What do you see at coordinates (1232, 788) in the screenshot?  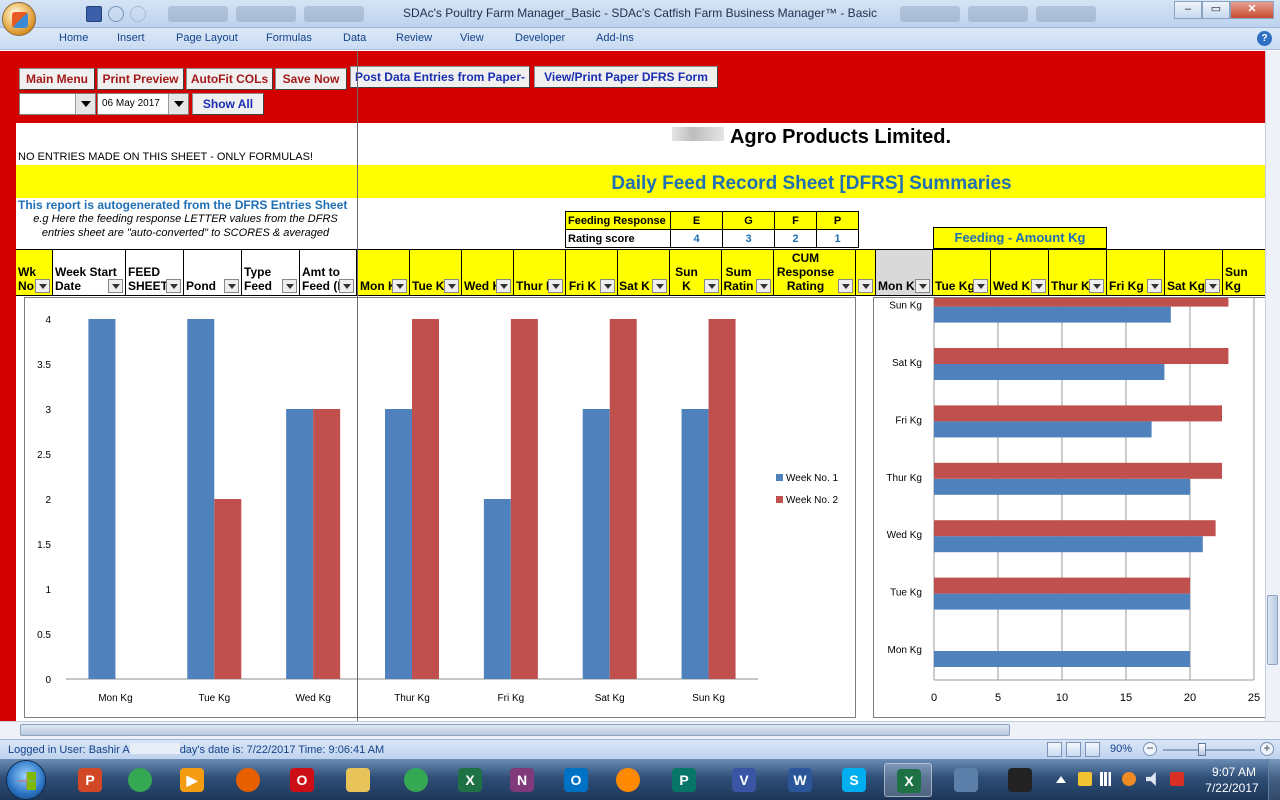 I see `clock-date: 7/22/2017` at bounding box center [1232, 788].